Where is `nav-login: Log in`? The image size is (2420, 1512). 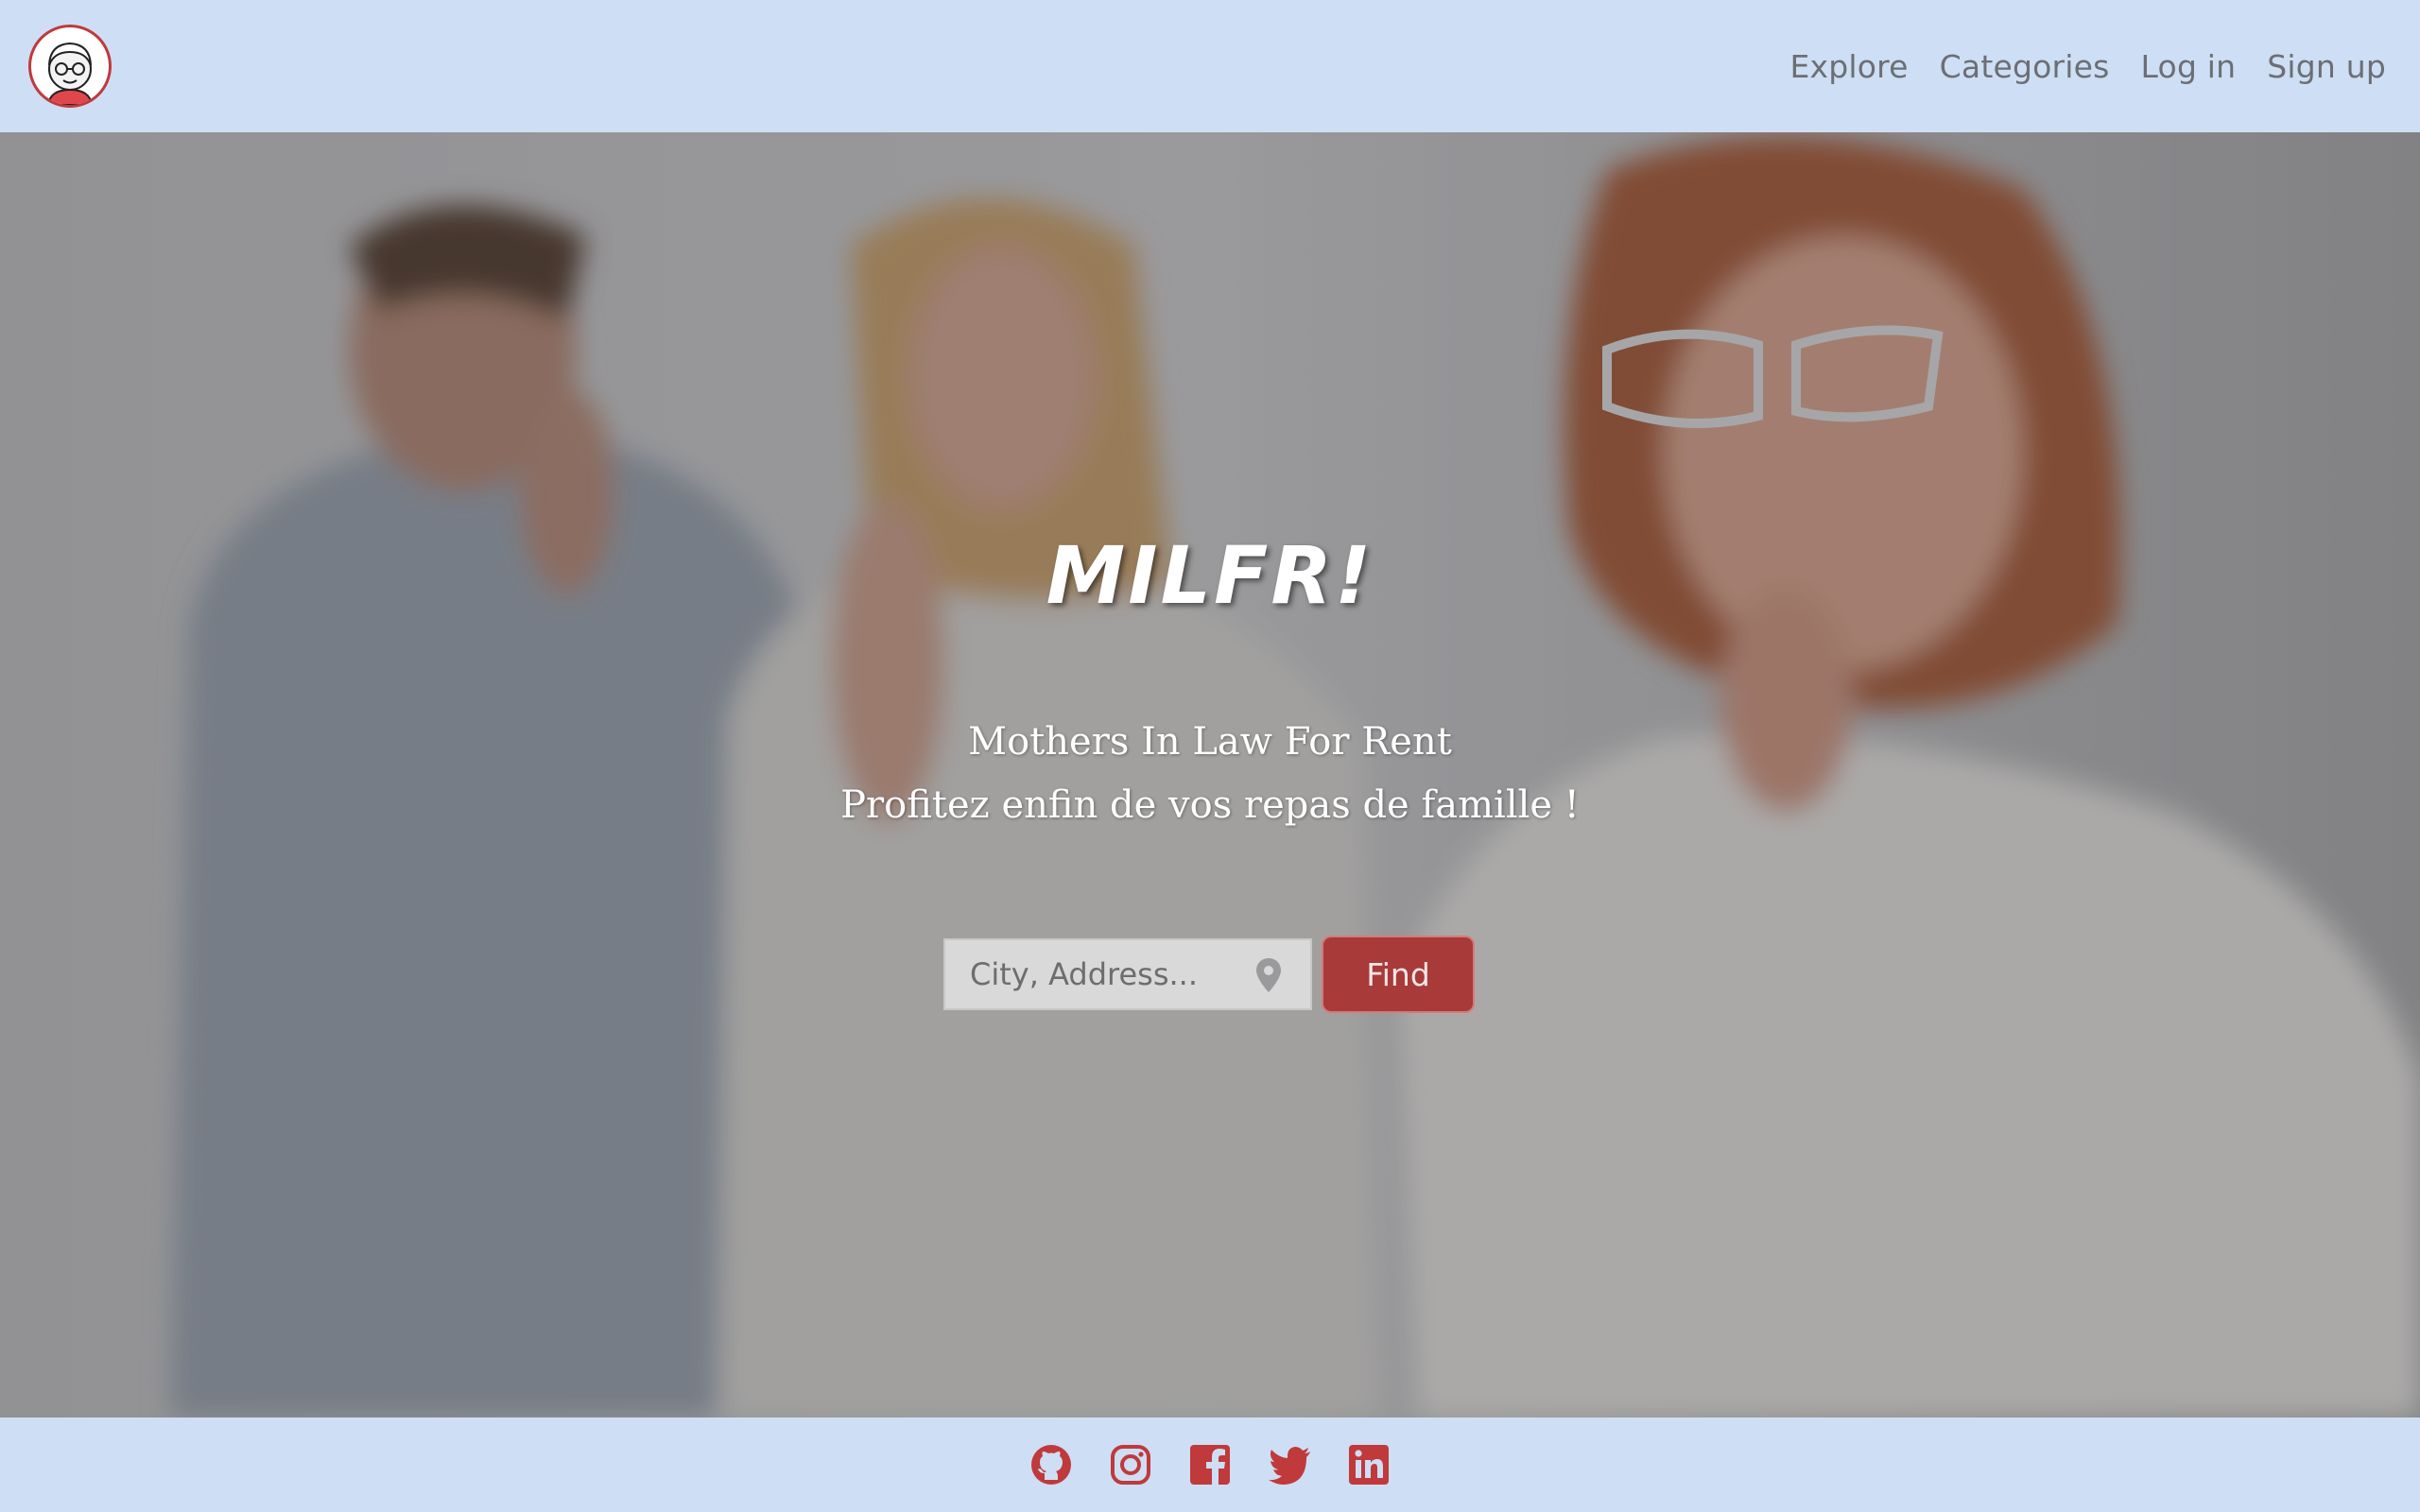
nav-login: Log in is located at coordinates (2189, 66).